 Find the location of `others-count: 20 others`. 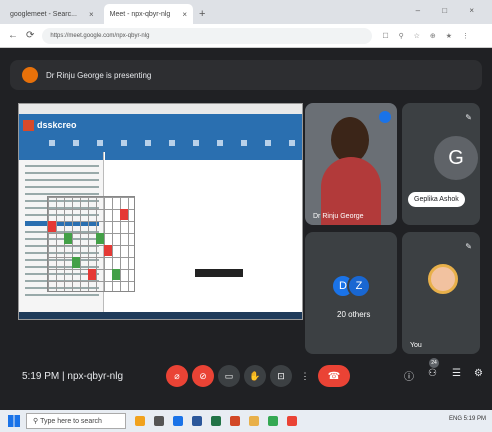

others-count: 20 others is located at coordinates (354, 314).